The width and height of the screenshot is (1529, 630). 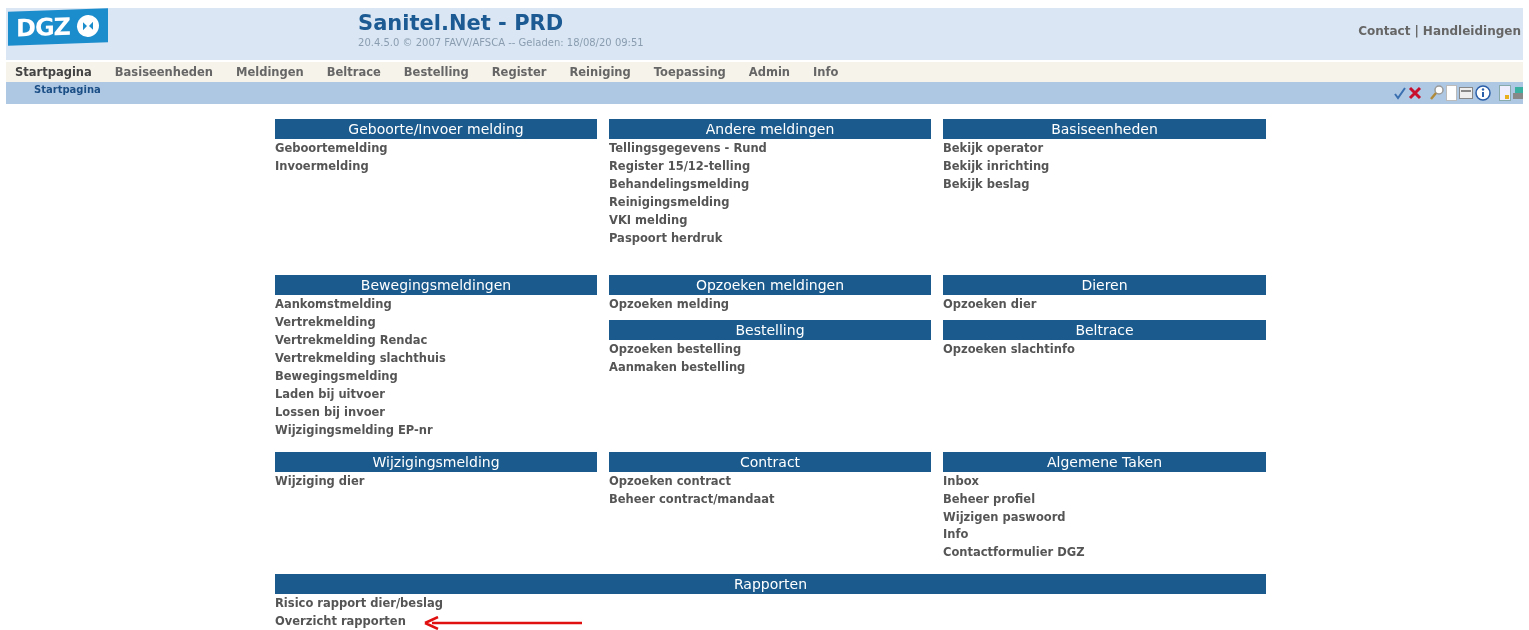 What do you see at coordinates (436, 461) in the screenshot?
I see `section-header: Wijzigingsmelding` at bounding box center [436, 461].